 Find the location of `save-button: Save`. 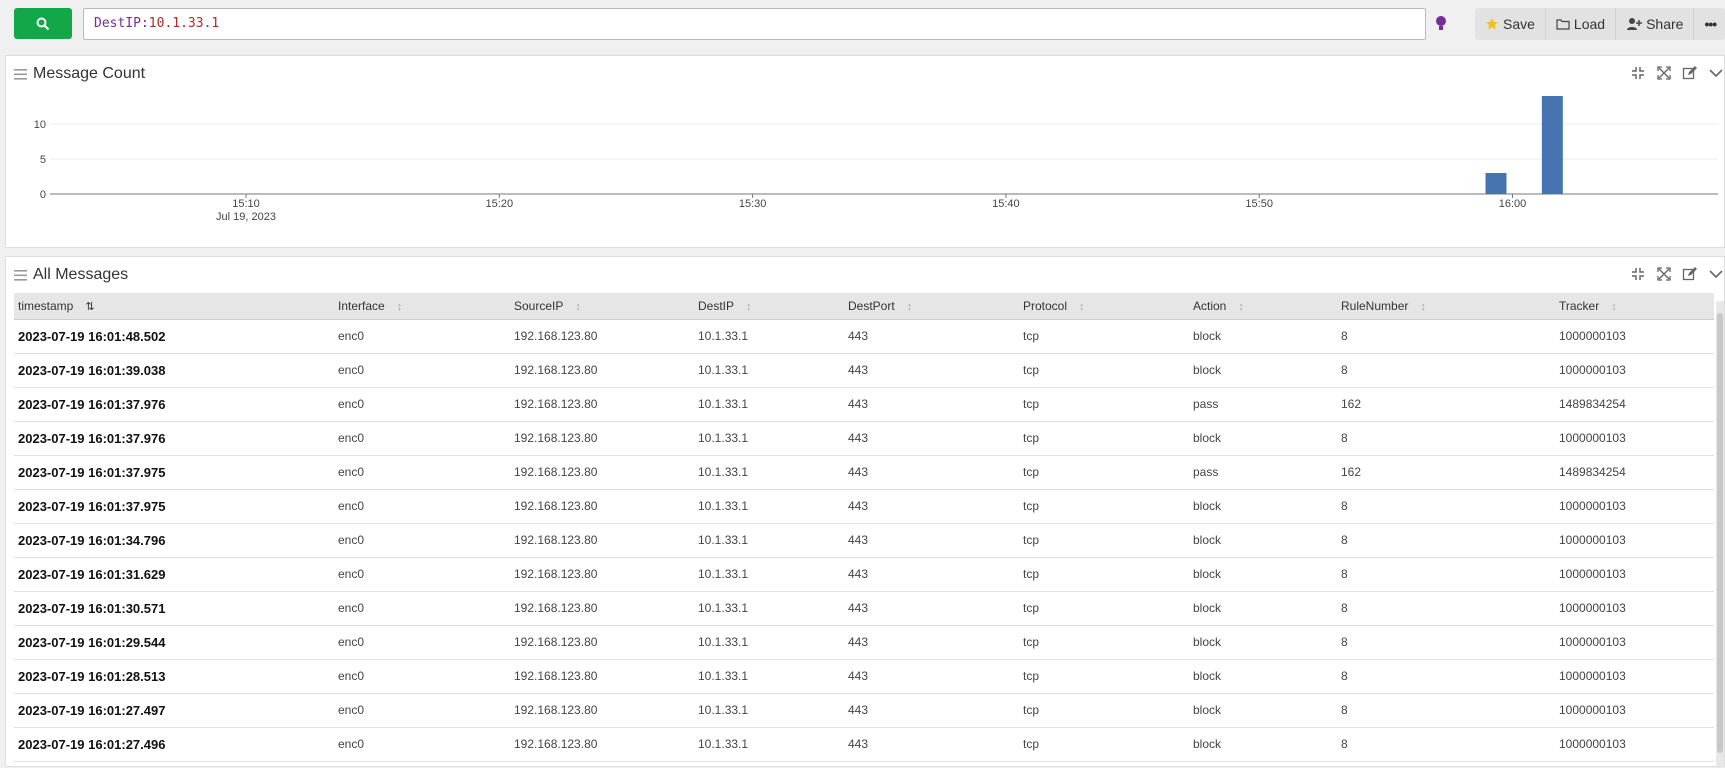

save-button: Save is located at coordinates (1510, 24).